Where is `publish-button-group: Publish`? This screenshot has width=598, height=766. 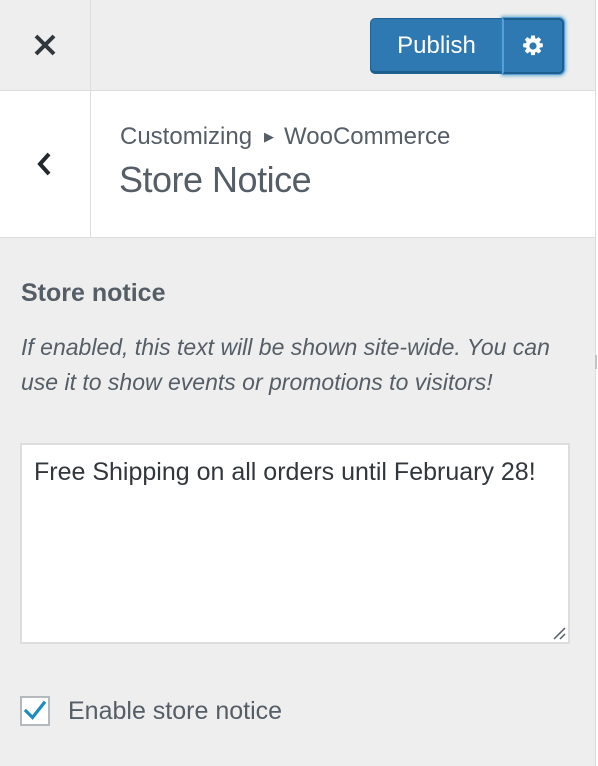 publish-button-group: Publish is located at coordinates (467, 46).